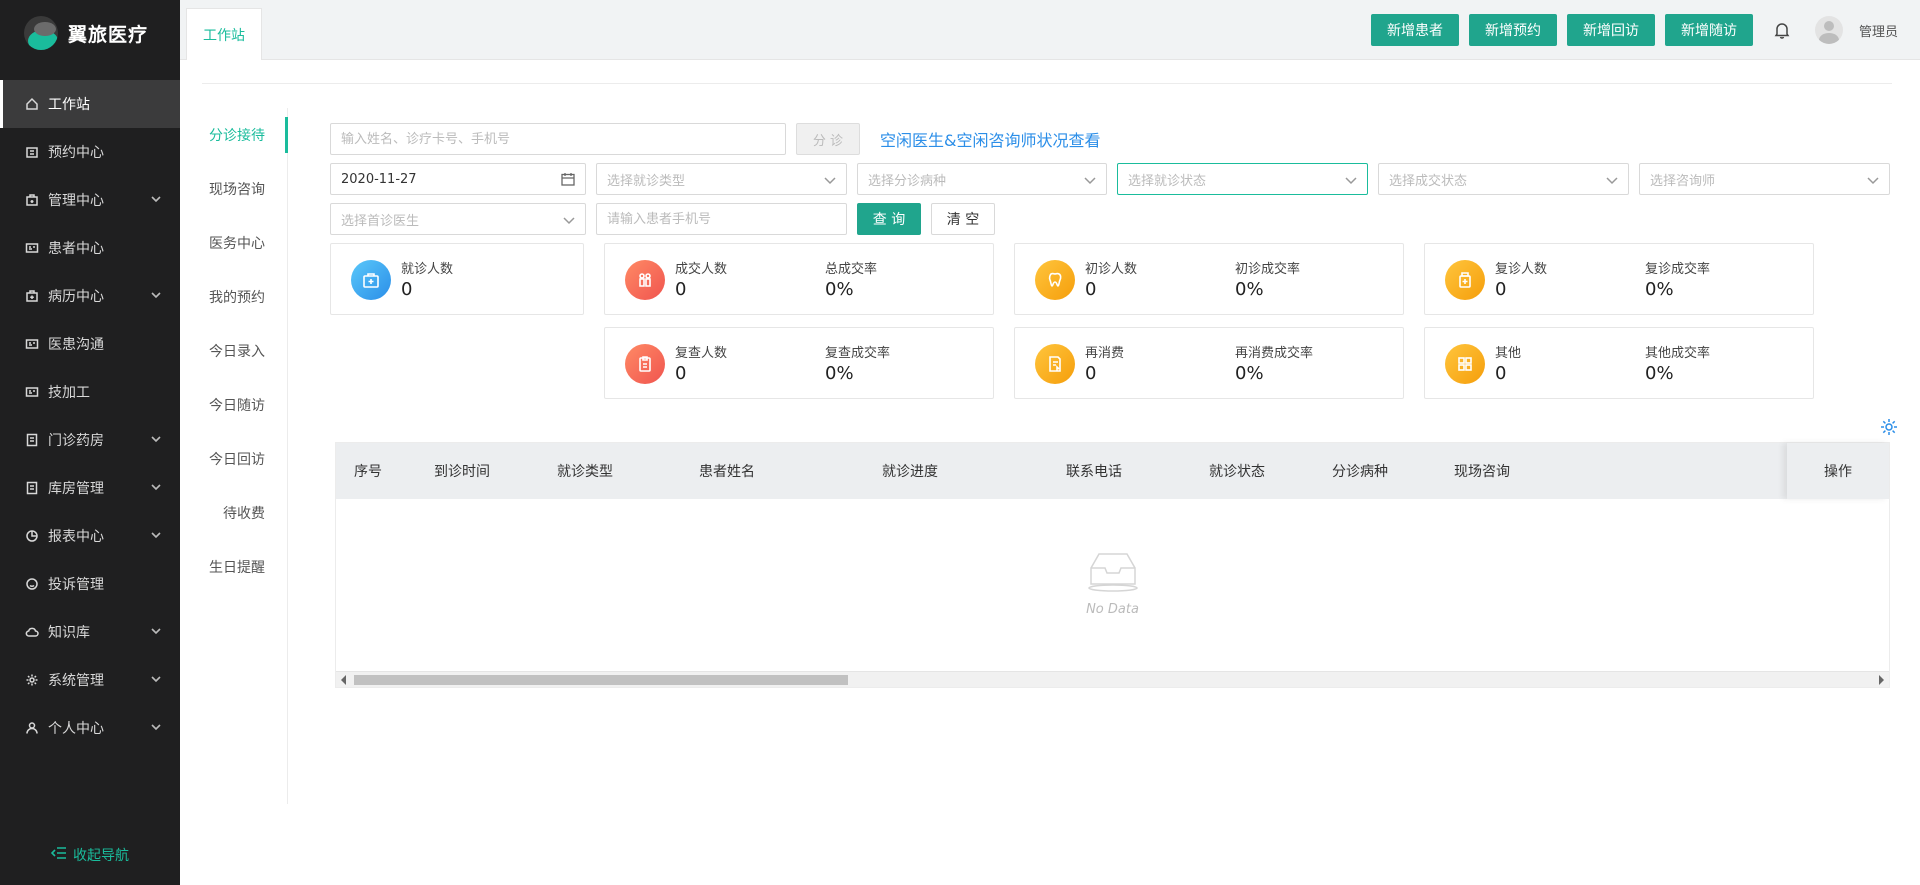 Image resolution: width=1920 pixels, height=885 pixels. I want to click on collapse-nav-button: 收起导航, so click(90, 855).